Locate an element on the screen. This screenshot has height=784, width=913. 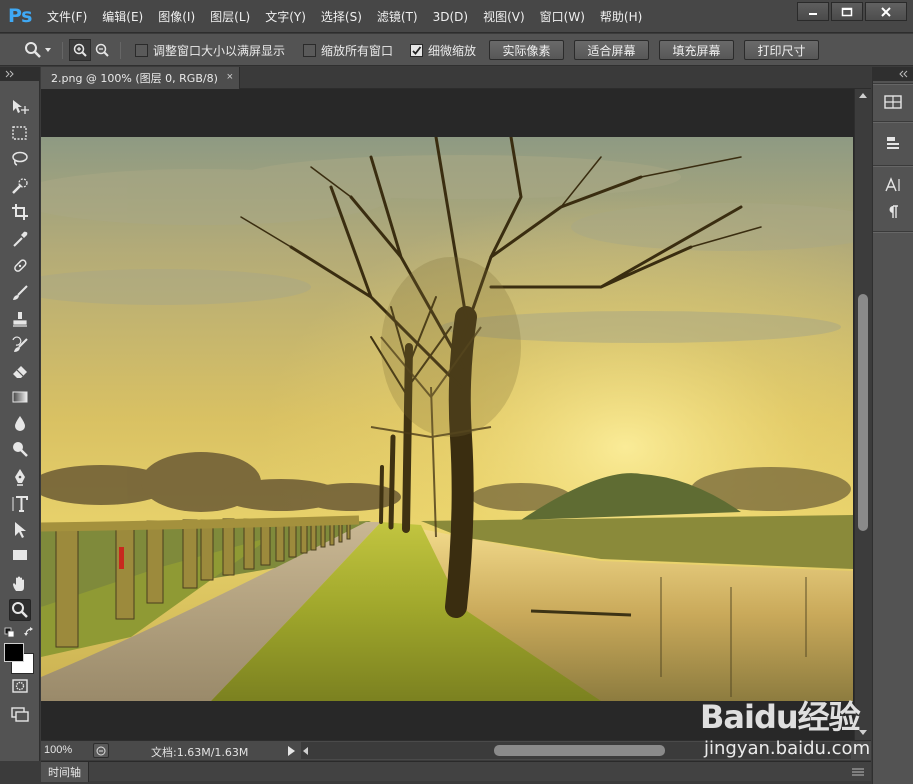
character-icon is located at coordinates (892, 184).